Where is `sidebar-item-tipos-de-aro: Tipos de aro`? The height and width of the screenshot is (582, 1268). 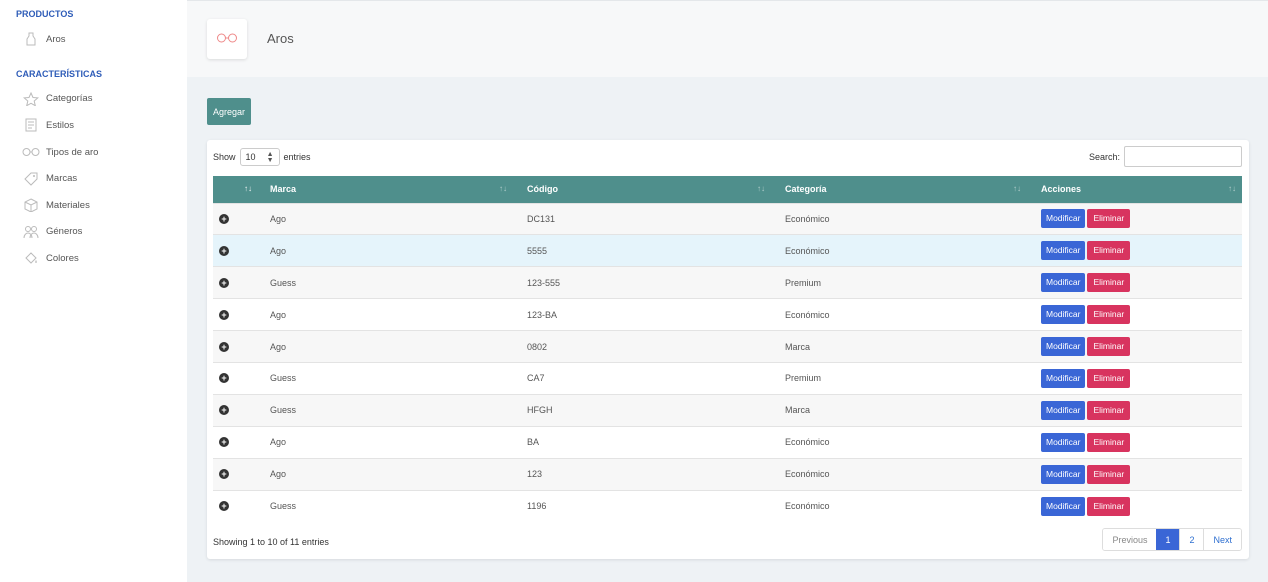 sidebar-item-tipos-de-aro: Tipos de aro is located at coordinates (93, 152).